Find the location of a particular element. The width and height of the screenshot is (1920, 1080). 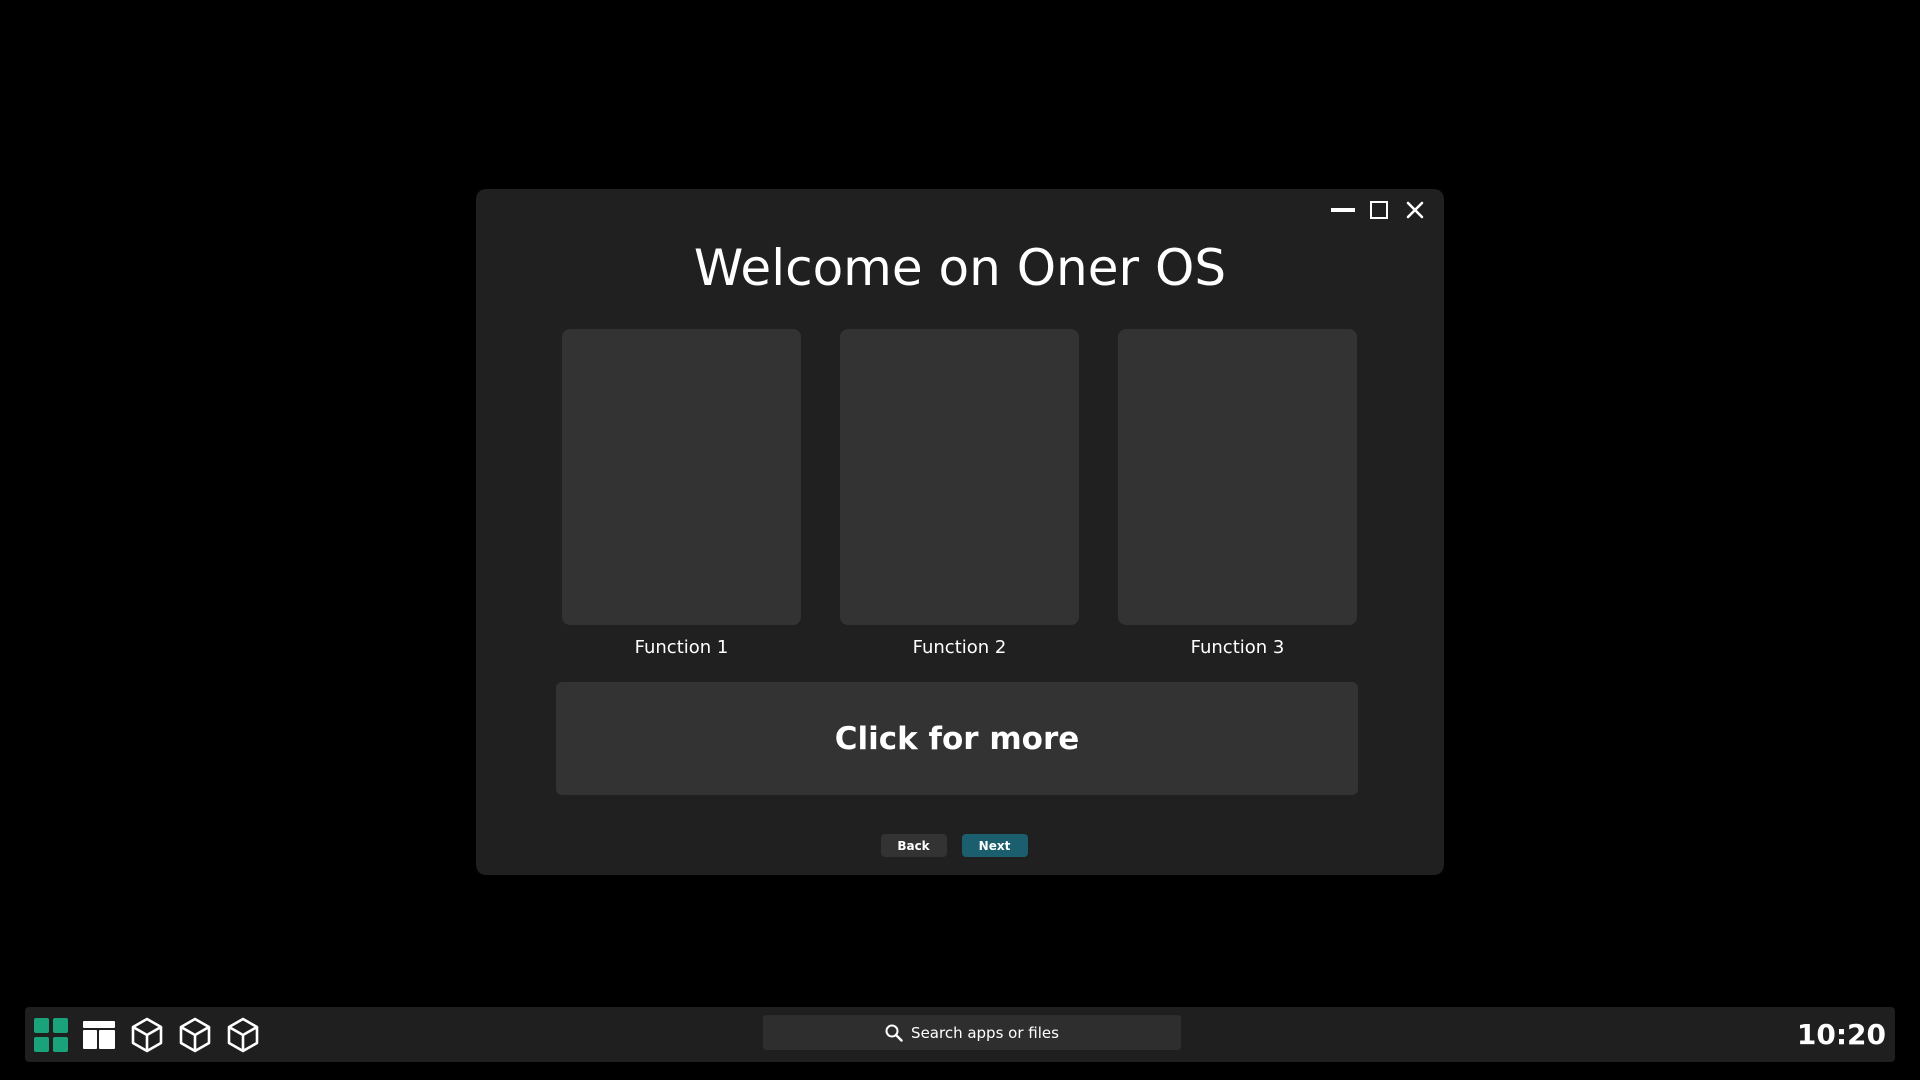

window-controls is located at coordinates (1379, 210).